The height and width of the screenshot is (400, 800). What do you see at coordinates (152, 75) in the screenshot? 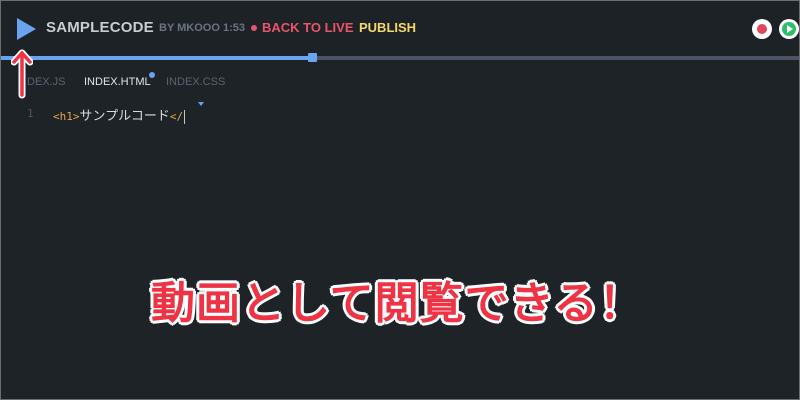
I see `modified-dot-icon` at bounding box center [152, 75].